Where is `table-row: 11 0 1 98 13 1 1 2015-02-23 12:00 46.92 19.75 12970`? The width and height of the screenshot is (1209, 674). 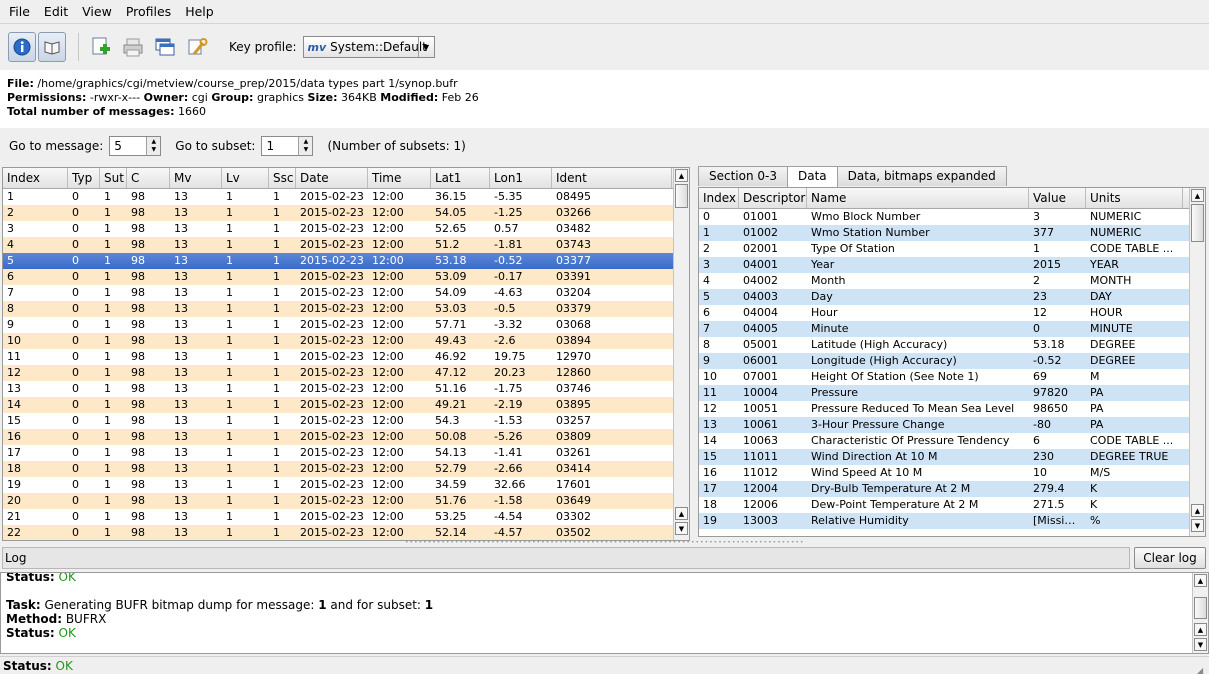
table-row: 11 0 1 98 13 1 1 2015-02-23 12:00 46.92 19.75 12970 is located at coordinates (346, 357).